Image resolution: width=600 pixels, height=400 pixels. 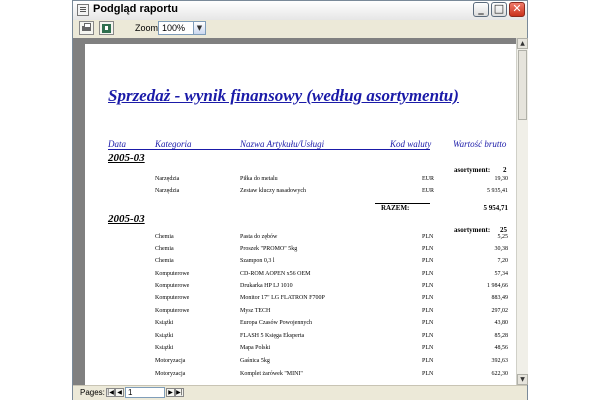 What do you see at coordinates (255, 348) in the screenshot?
I see `row-name: Mapa Polski` at bounding box center [255, 348].